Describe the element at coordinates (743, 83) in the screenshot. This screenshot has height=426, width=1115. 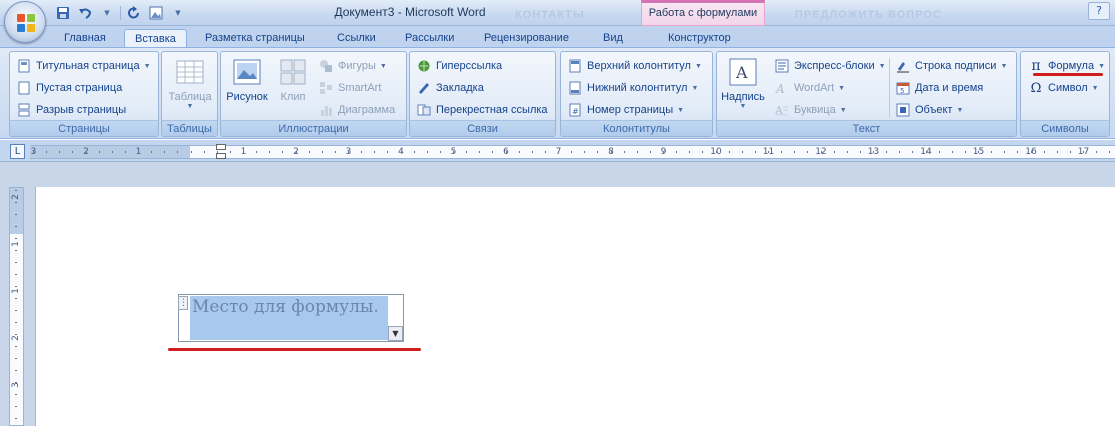
I see `textbox-button: A Надпись ▼` at that location.